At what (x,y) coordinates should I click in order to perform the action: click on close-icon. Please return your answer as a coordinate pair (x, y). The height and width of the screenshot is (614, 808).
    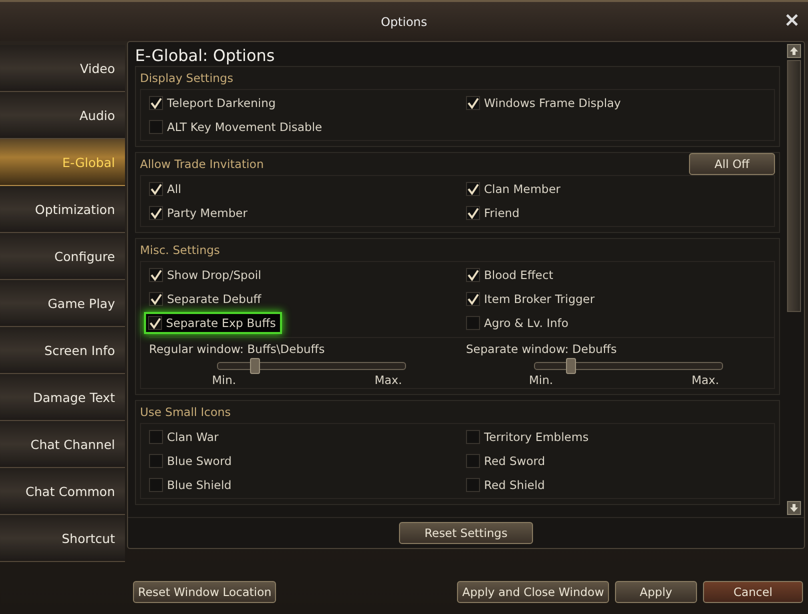
    Looking at the image, I should click on (792, 20).